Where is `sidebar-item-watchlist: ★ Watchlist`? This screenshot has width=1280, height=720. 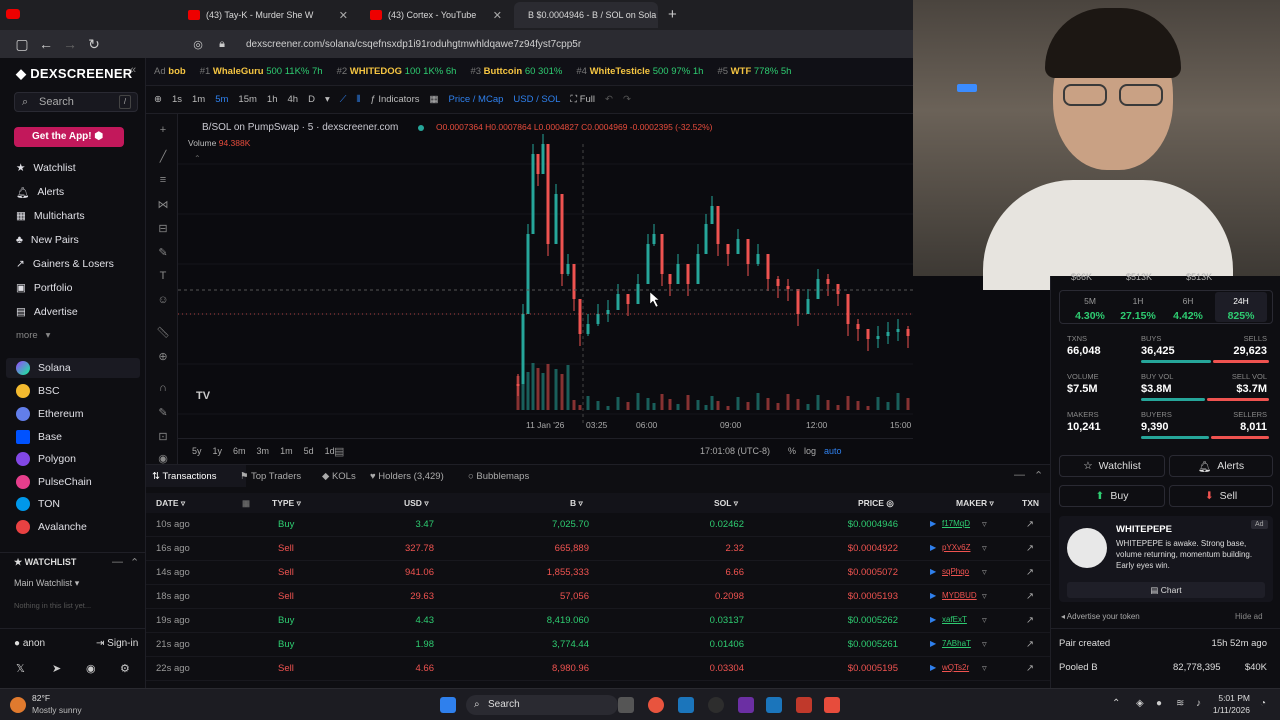 sidebar-item-watchlist: ★ Watchlist is located at coordinates (46, 168).